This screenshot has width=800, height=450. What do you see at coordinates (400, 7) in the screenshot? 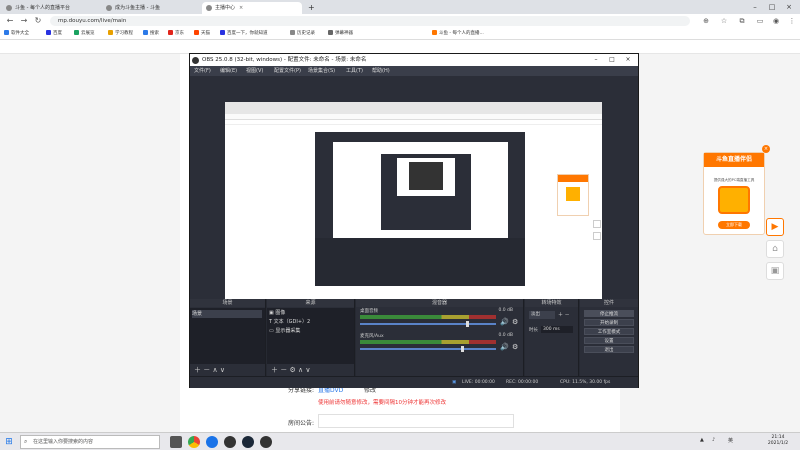
I see `browser-tab-strip: 斗鱼 - 每个人的直播平台 成为斗鱼主播 - 斗鱼 主播中心 × + – □ ×` at bounding box center [400, 7].